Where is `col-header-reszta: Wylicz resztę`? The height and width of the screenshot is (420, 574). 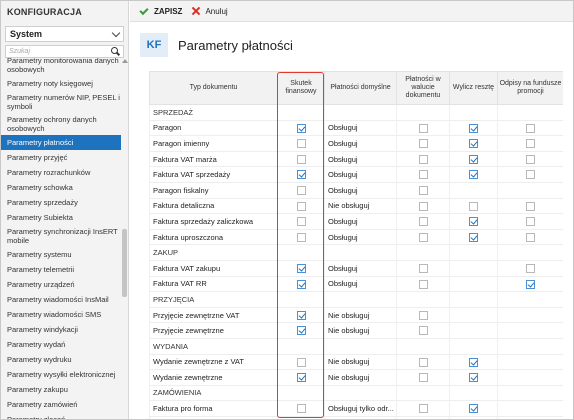 col-header-reszta: Wylicz resztę is located at coordinates (473, 88).